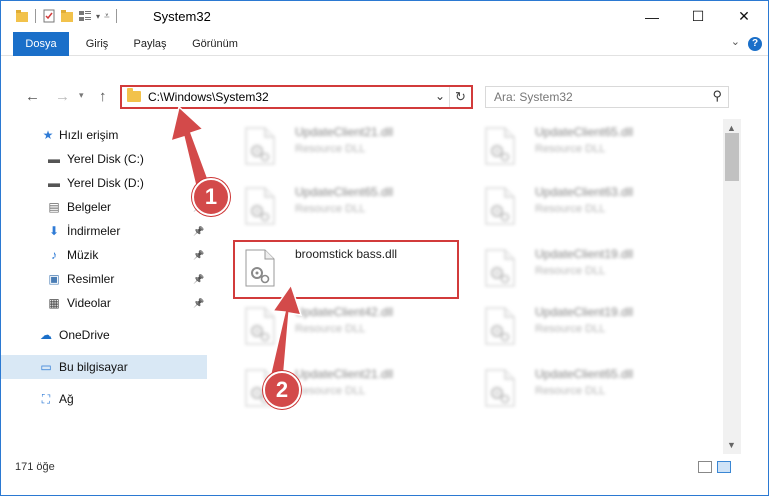 The image size is (769, 496). Describe the element at coordinates (735, 41) in the screenshot. I see `expand-ribbon-icon: ⌄` at that location.